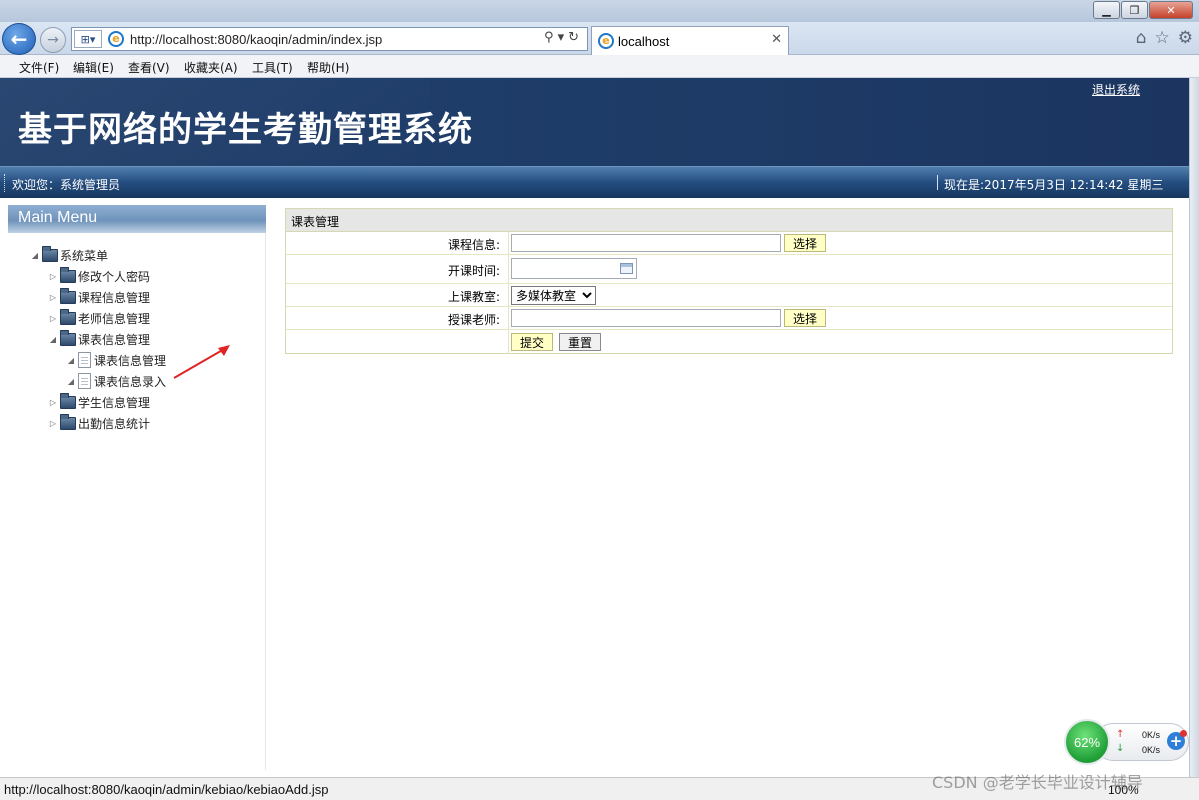 The width and height of the screenshot is (1199, 800). Describe the element at coordinates (137, 219) in the screenshot. I see `main-menu-header: Main Menu` at that location.